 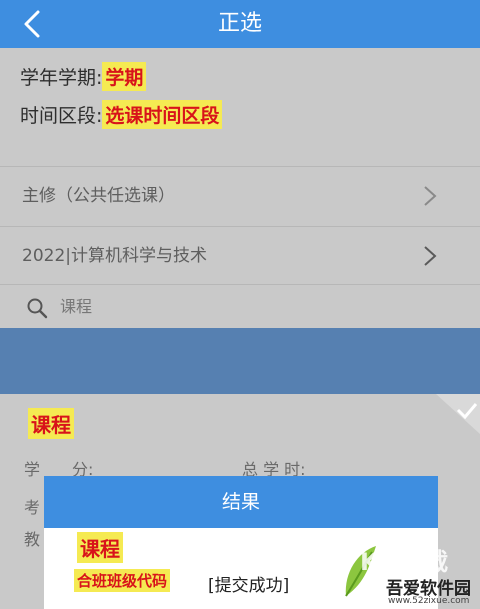 What do you see at coordinates (76, 306) in the screenshot?
I see `search-placeholder: 课程` at bounding box center [76, 306].